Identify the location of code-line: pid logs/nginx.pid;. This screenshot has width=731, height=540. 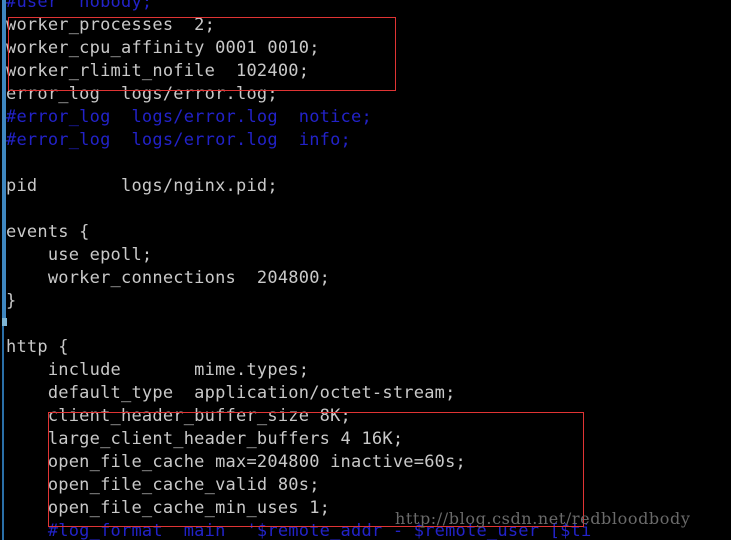
(142, 186).